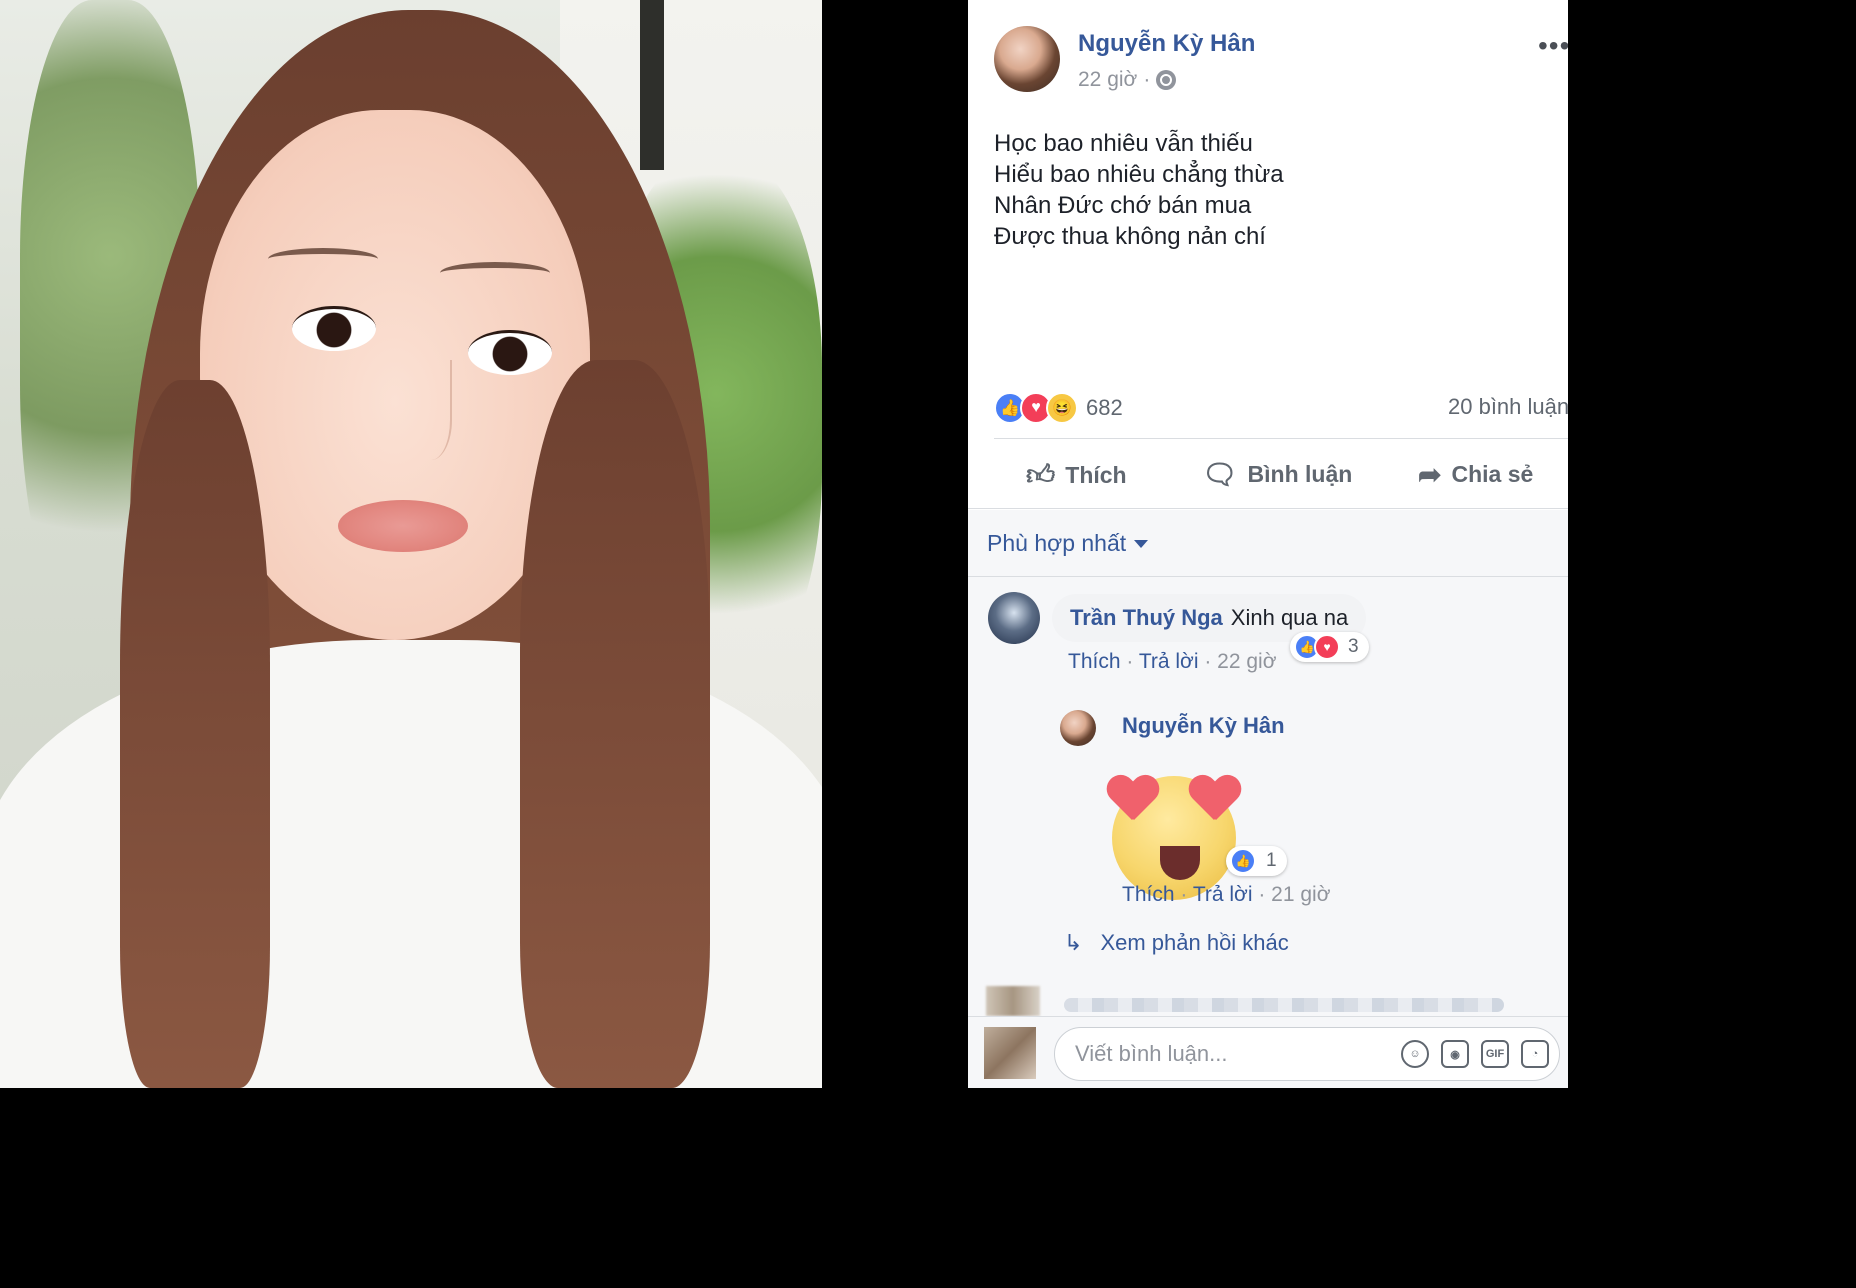  What do you see at coordinates (1223, 894) in the screenshot?
I see `reply-reply-link: Trả lời` at bounding box center [1223, 894].